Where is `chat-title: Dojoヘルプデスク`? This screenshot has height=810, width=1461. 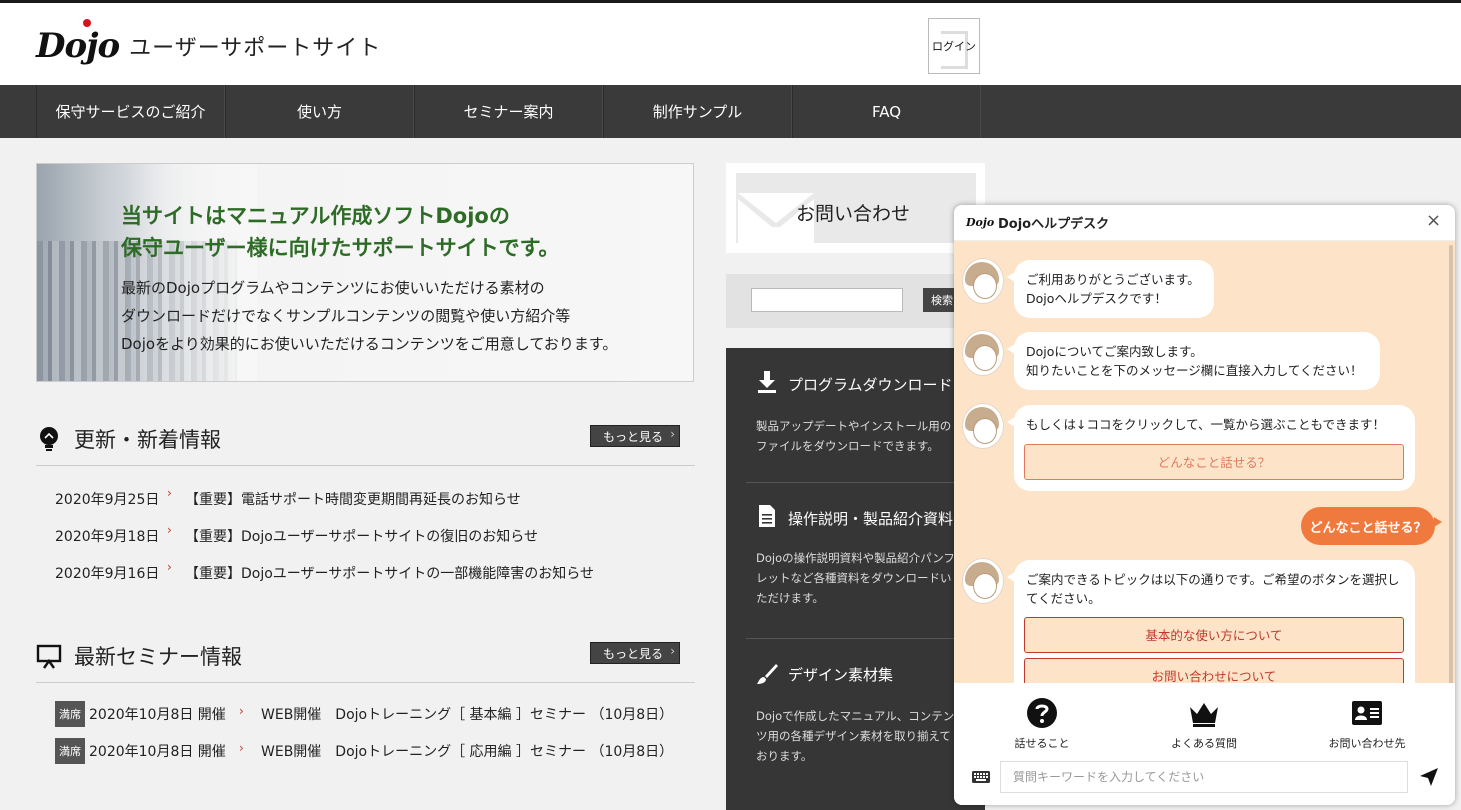
chat-title: Dojoヘルプデスク is located at coordinates (1054, 224).